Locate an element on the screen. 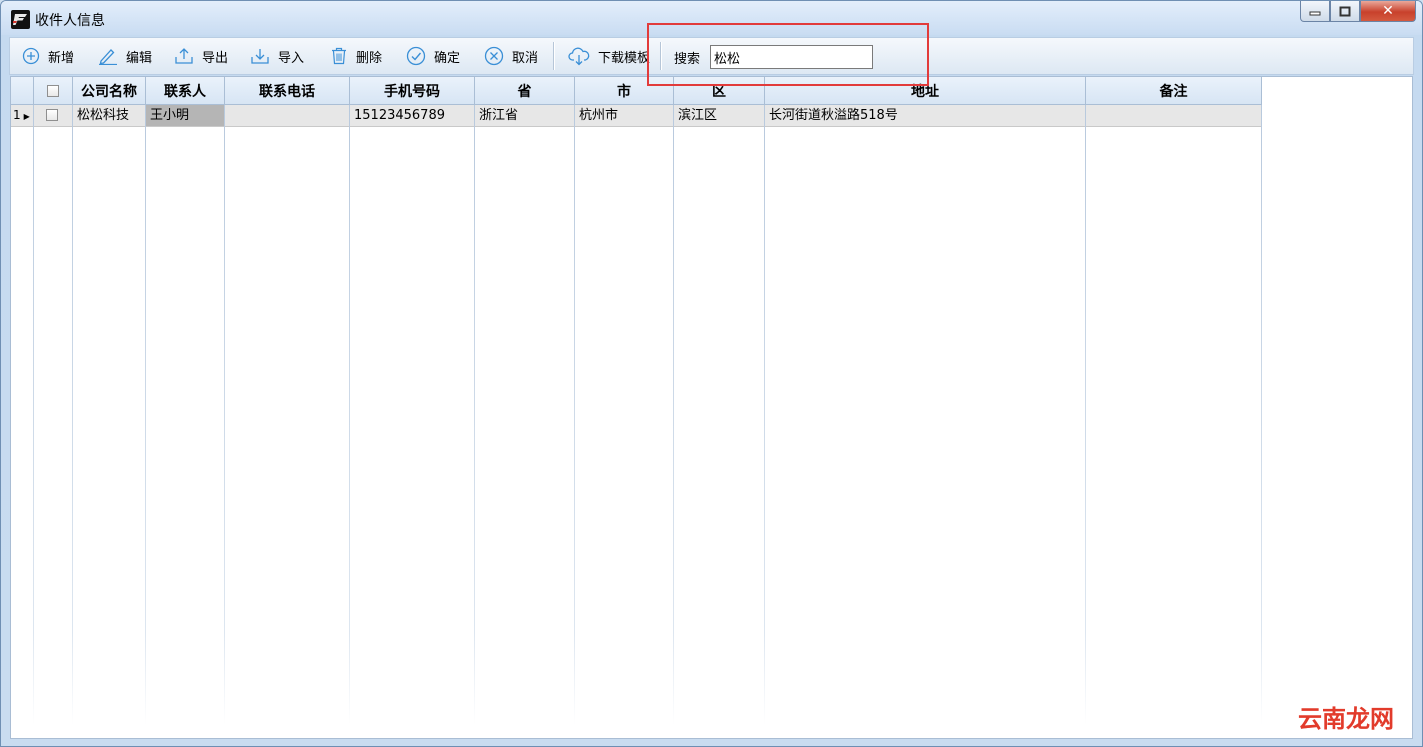 The image size is (1423, 747). cancel-button: 取消 is located at coordinates (511, 56).